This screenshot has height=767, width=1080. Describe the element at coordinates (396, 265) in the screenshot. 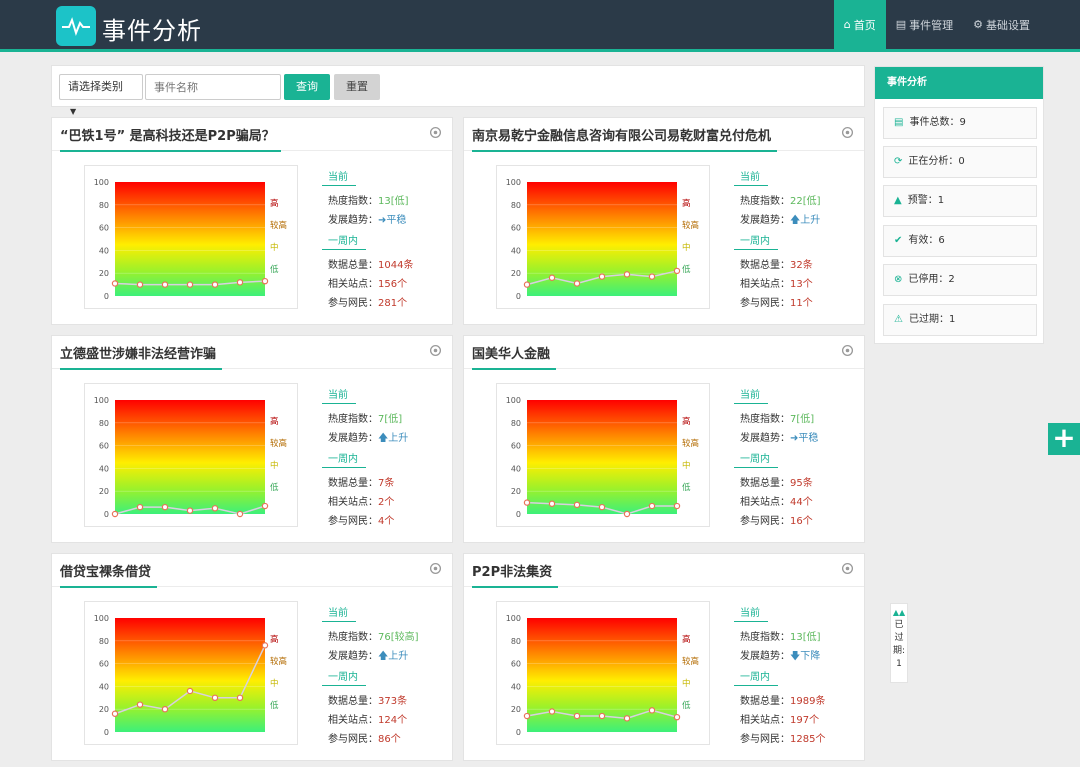

I see `total-value: 1044条` at that location.